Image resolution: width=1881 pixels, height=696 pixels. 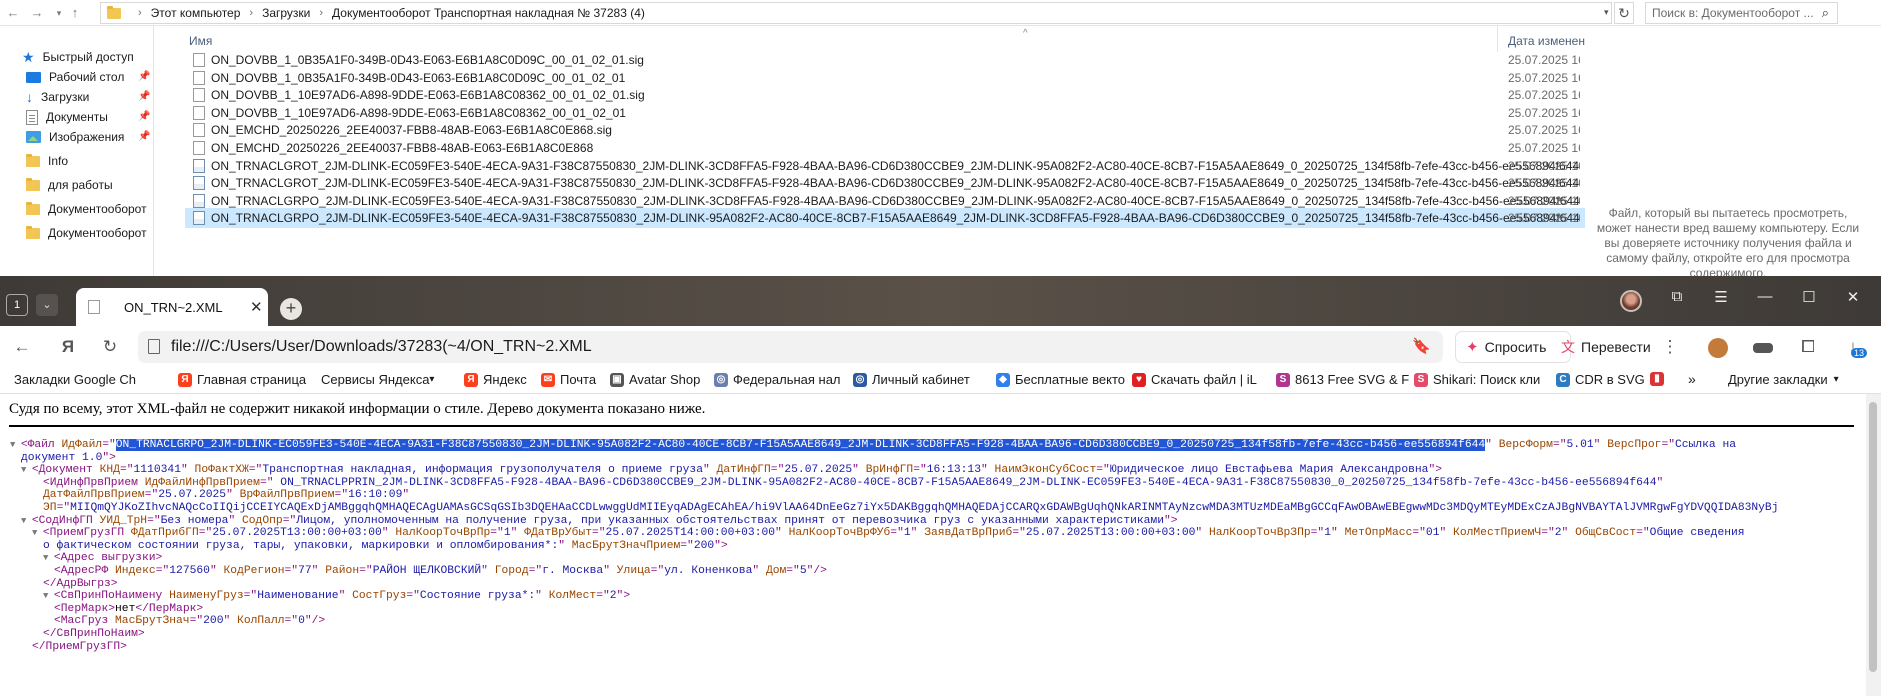 What do you see at coordinates (221, 470) in the screenshot?
I see `xml-token: ПоФактХЖ` at bounding box center [221, 470].